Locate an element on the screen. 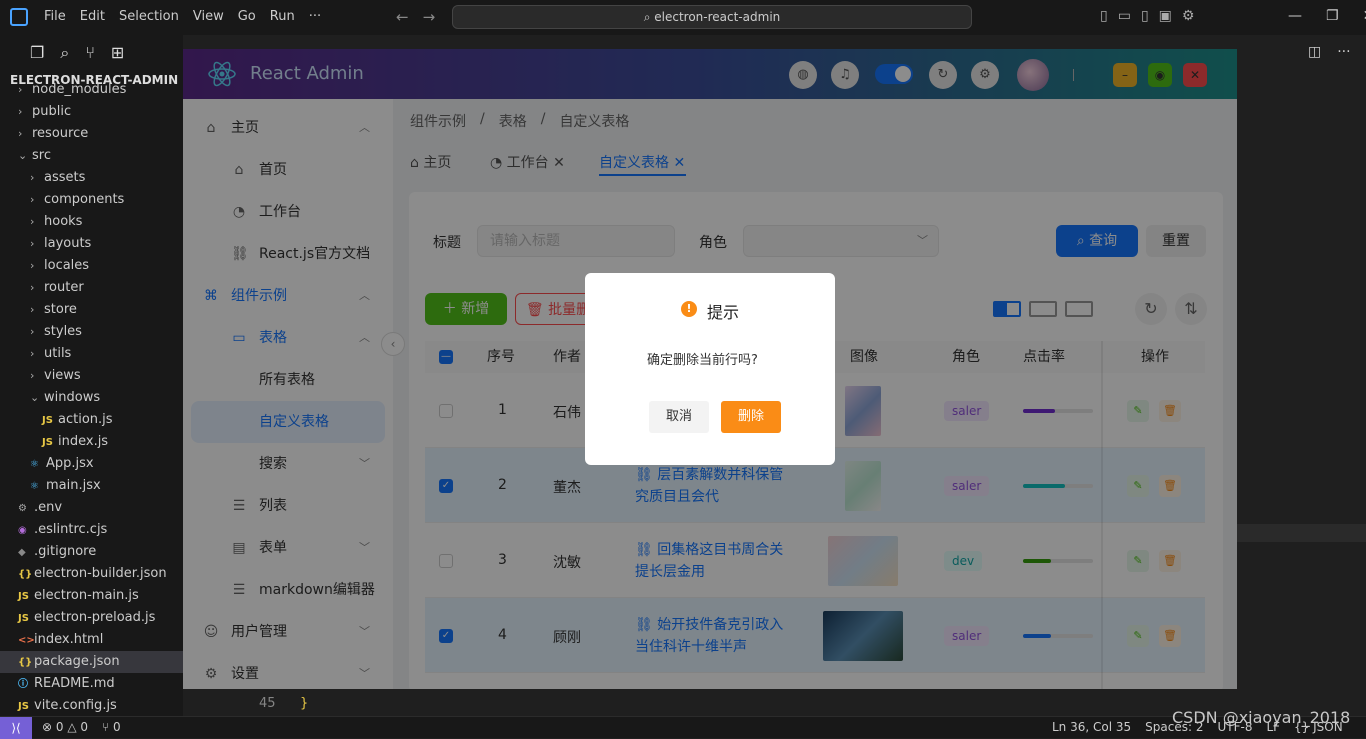  tree-file: JS electron-main.js is located at coordinates (69, 596).